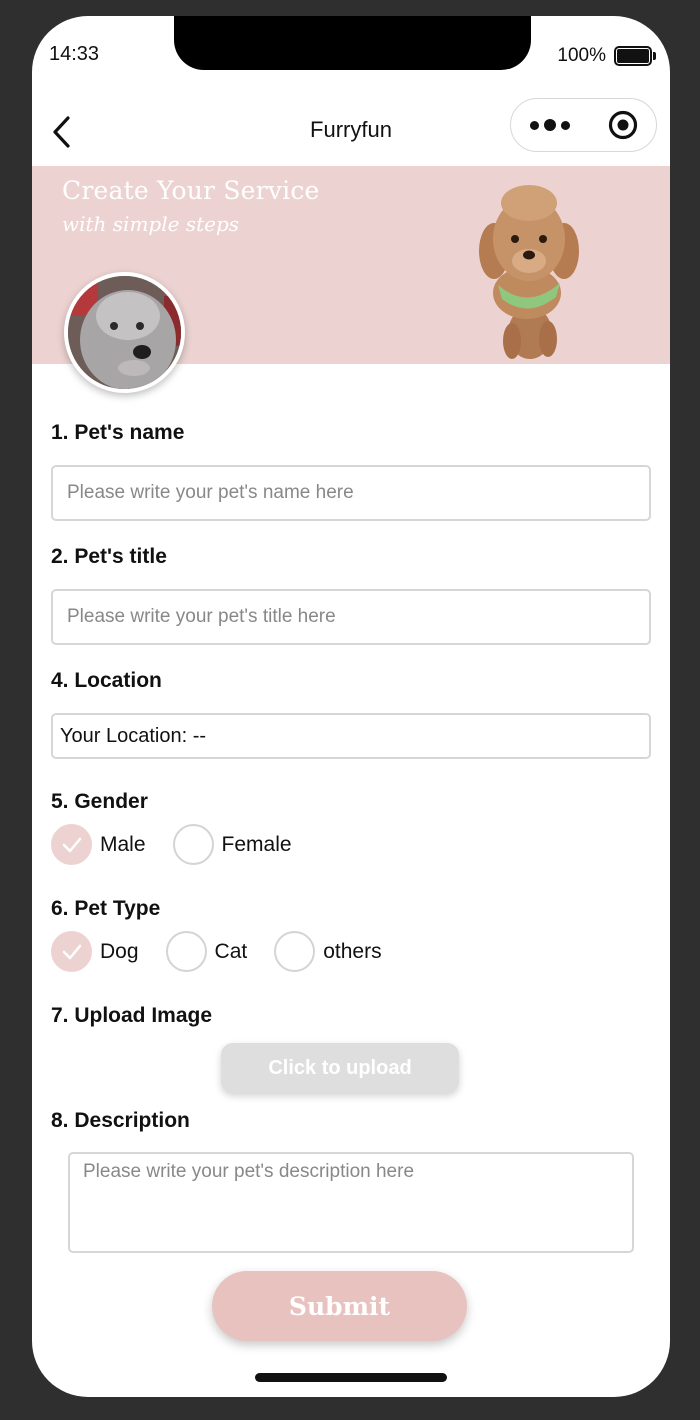 The height and width of the screenshot is (1420, 700). I want to click on pet-name-label: 1. Pet's name, so click(118, 432).